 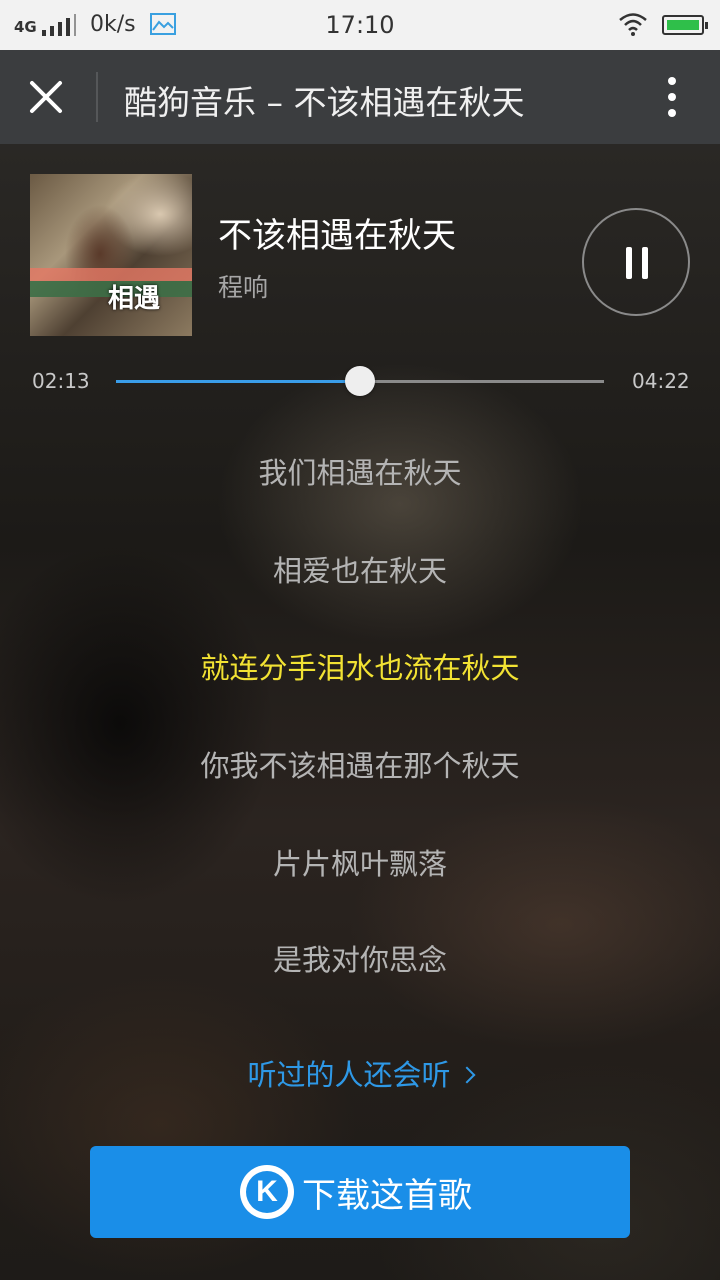 I want to click on status-bar: 4G 0k/s 17:10, so click(x=360, y=25).